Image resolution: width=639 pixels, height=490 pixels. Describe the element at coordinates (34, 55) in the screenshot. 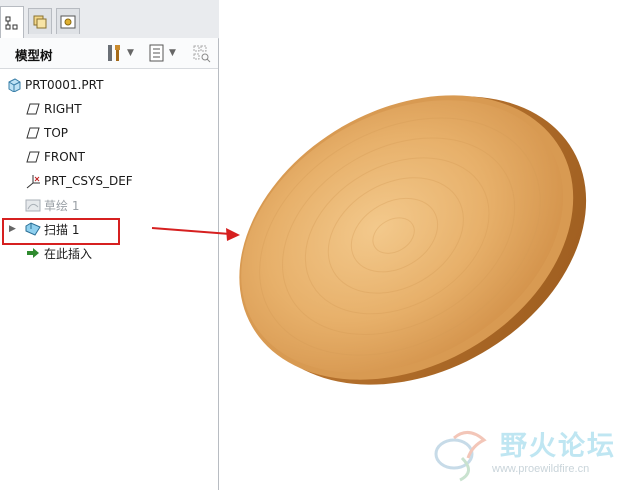

I see `model-tree-title: 模型树` at that location.